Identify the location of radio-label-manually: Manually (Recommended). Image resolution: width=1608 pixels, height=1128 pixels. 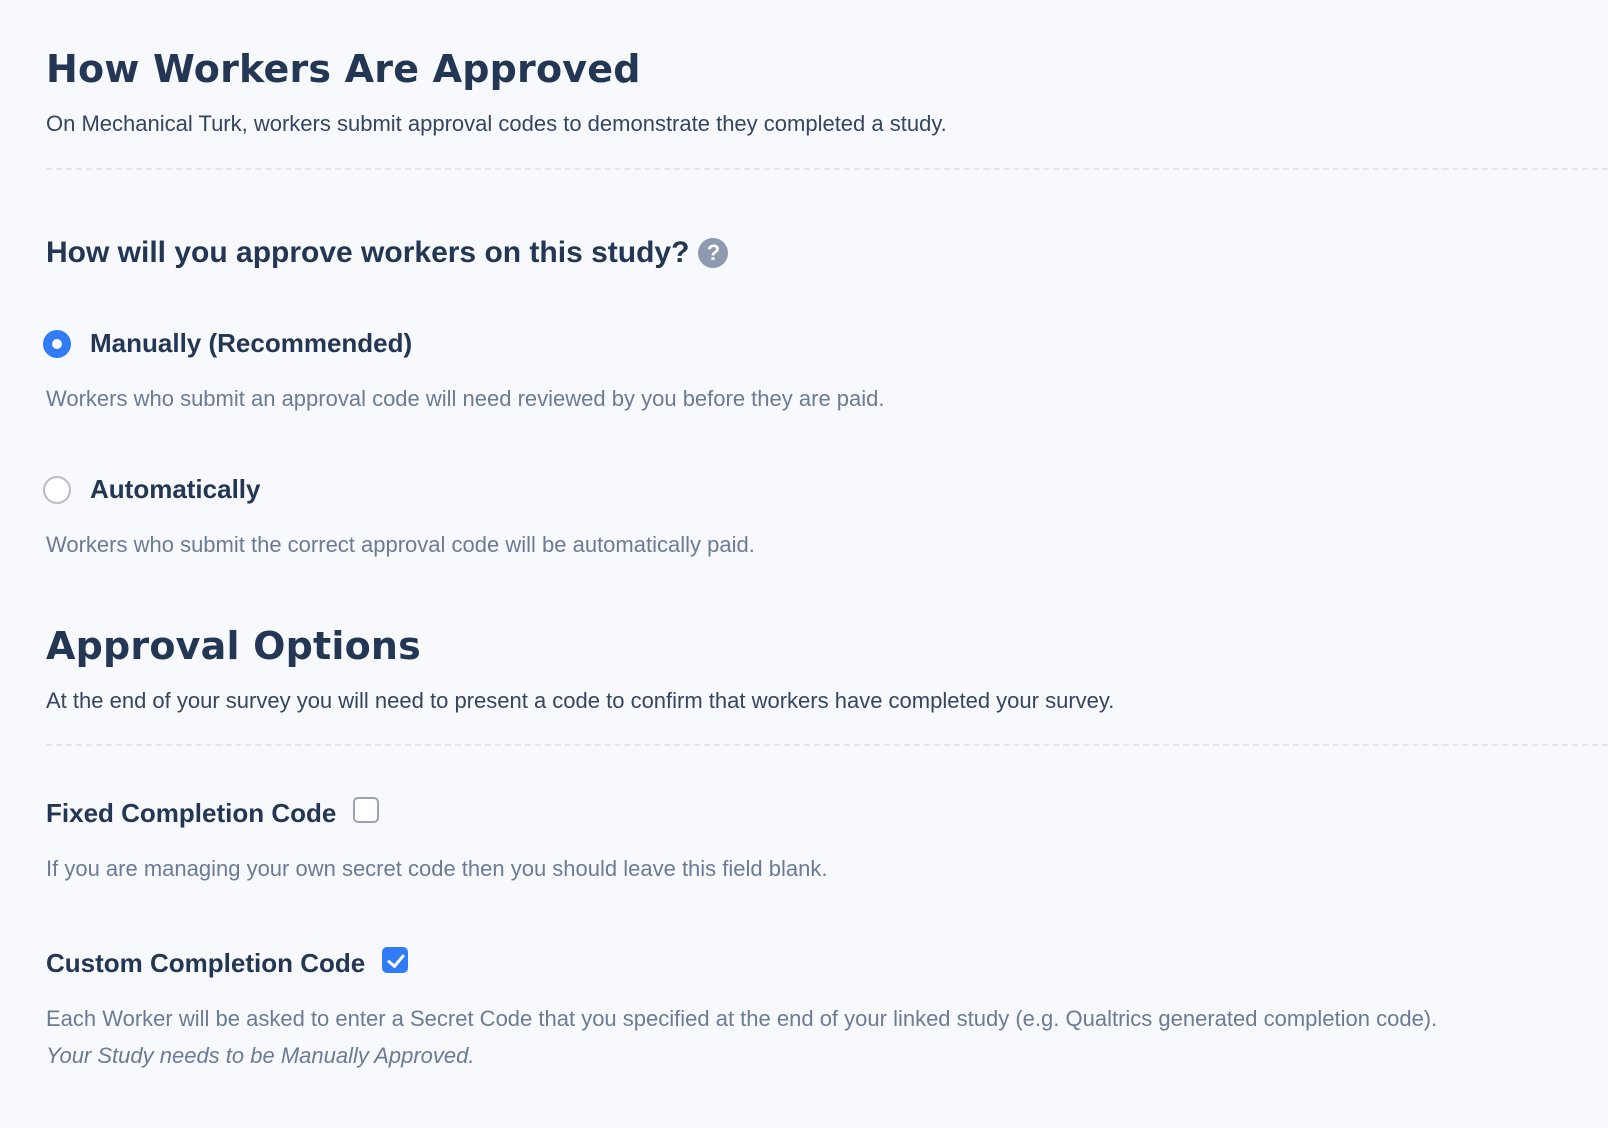
(251, 343).